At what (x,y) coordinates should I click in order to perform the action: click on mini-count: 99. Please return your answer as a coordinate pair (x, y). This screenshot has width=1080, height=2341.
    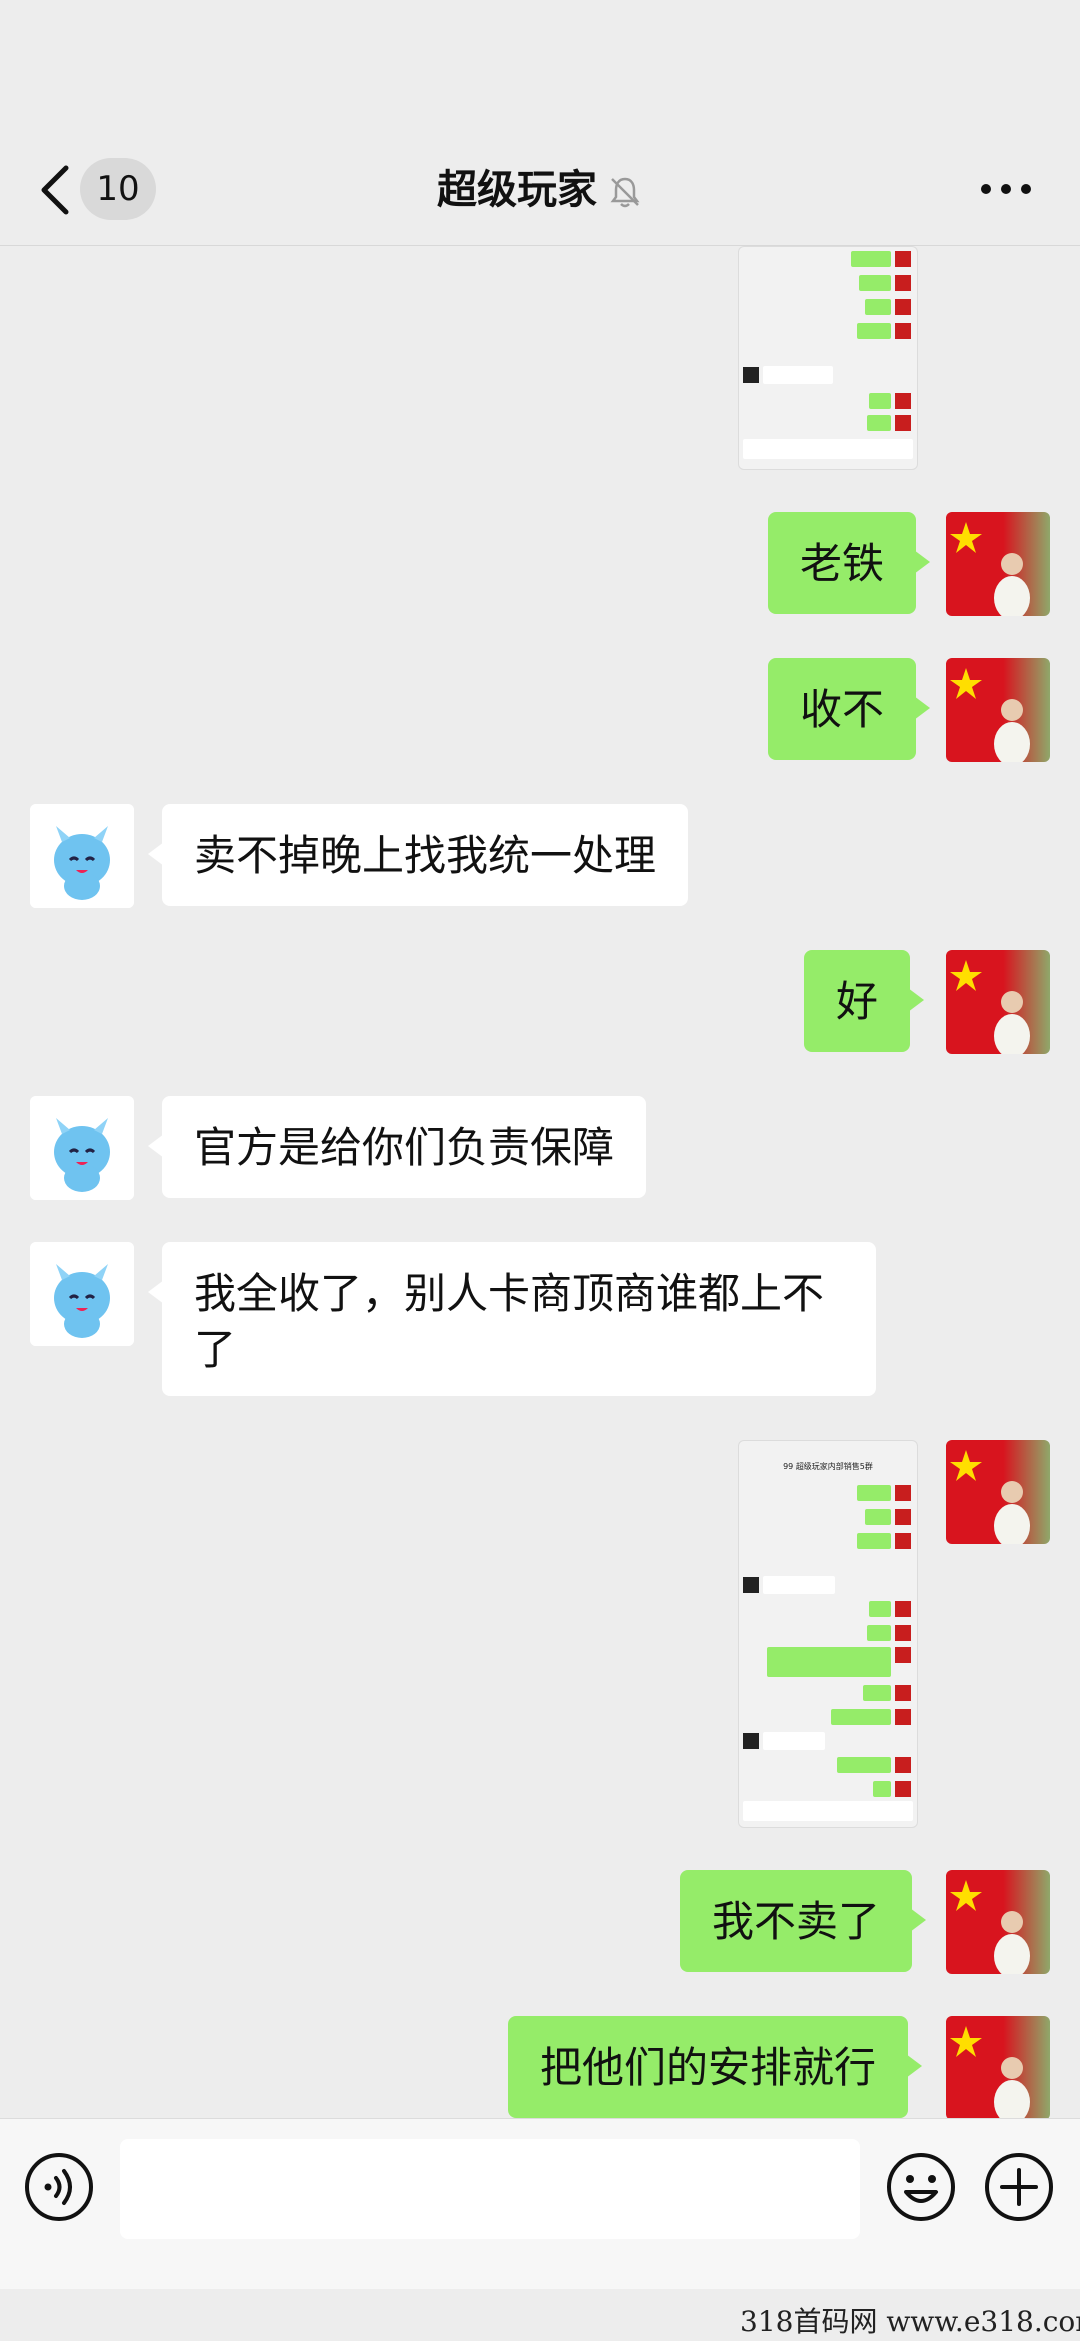
    Looking at the image, I should click on (788, 1466).